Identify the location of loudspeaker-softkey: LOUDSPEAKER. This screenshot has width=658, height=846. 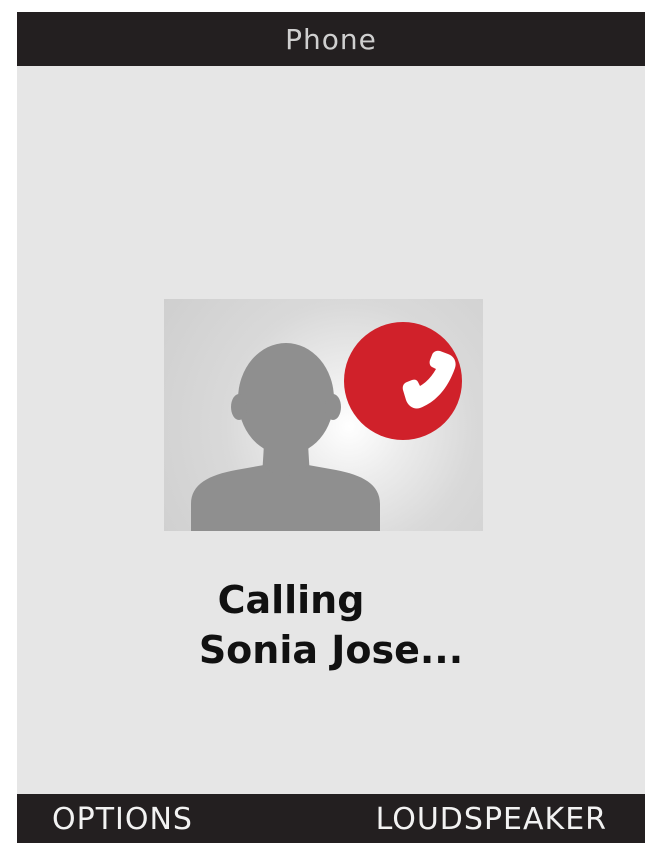
(491, 818).